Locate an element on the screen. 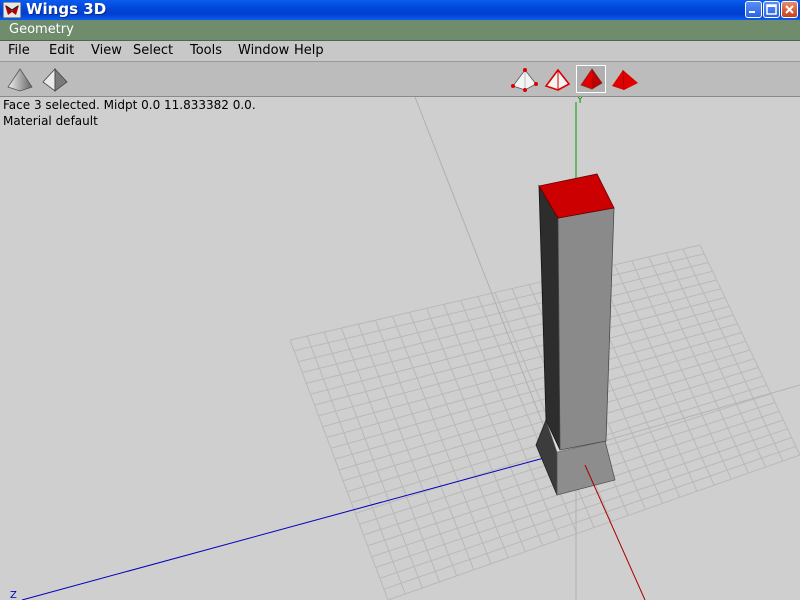 This screenshot has width=800, height=600. smooth-shade-icon is located at coordinates (20, 80).